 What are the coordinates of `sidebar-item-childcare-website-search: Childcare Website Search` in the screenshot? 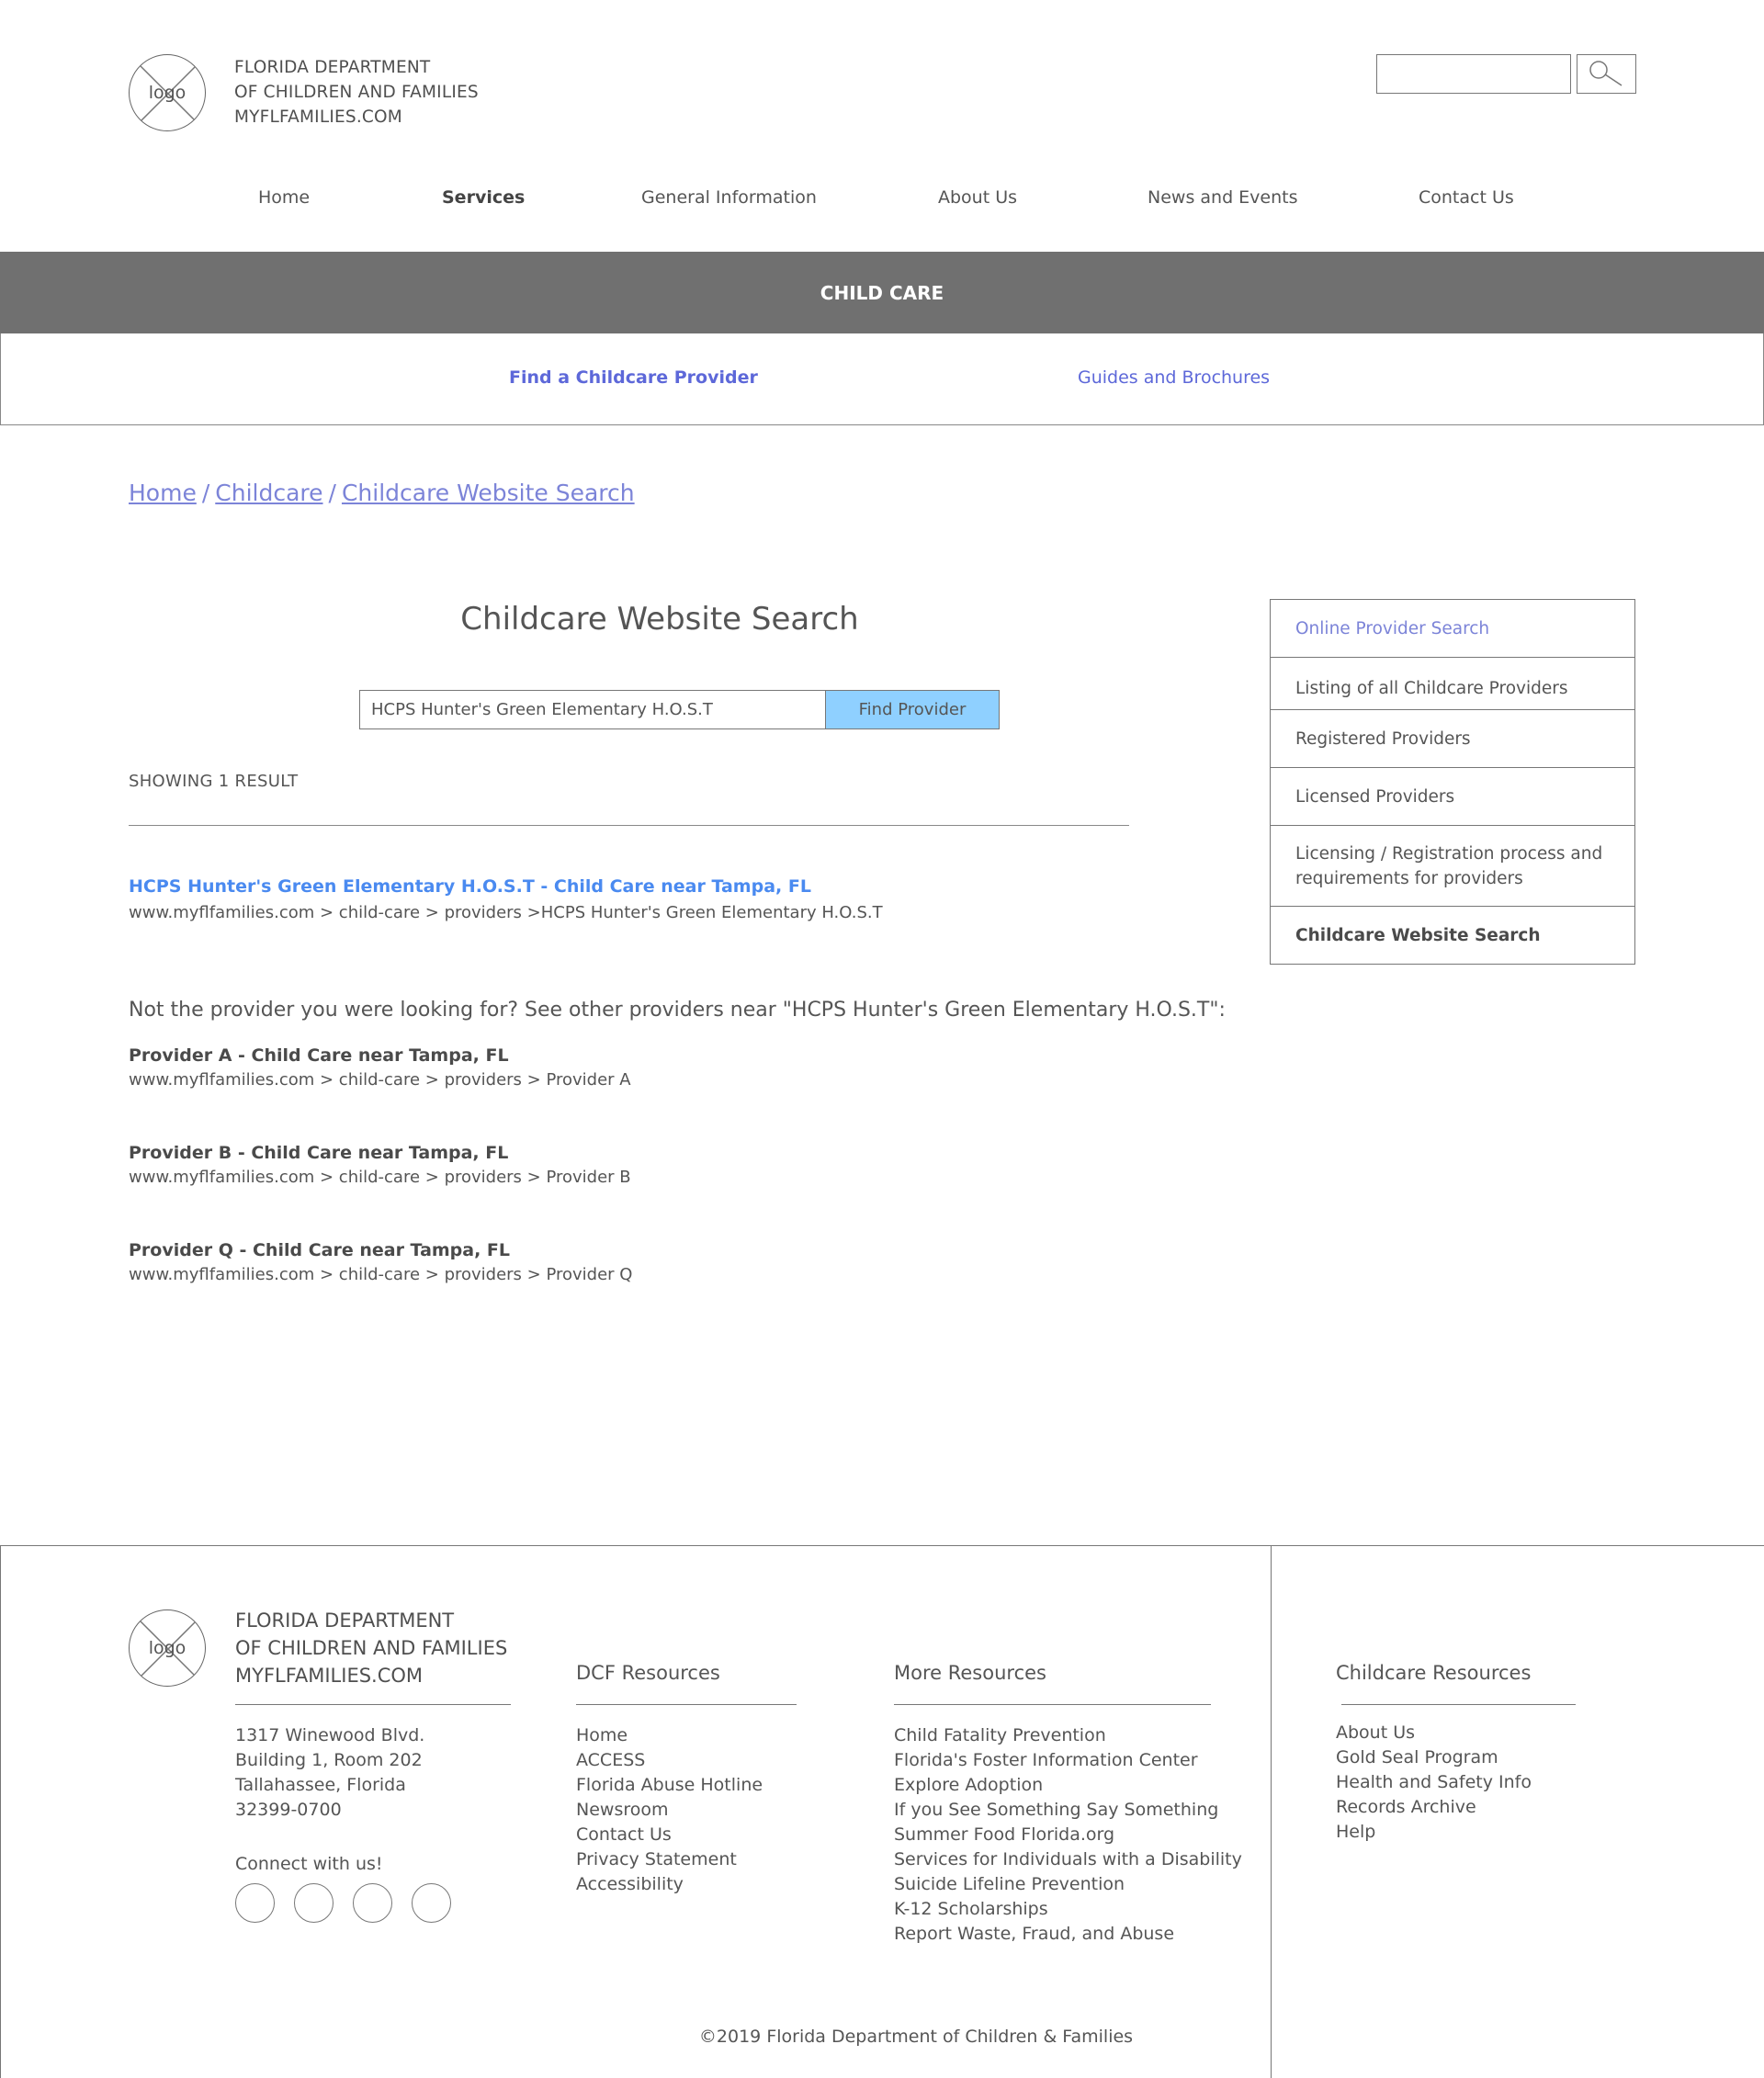 It's located at (1453, 935).